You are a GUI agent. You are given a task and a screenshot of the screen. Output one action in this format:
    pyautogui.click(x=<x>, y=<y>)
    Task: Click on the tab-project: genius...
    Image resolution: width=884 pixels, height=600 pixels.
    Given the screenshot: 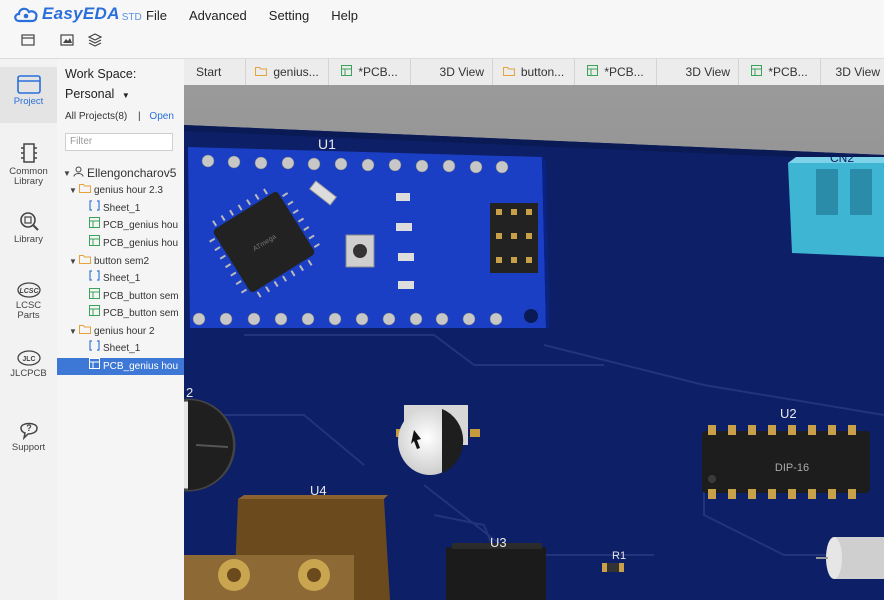 What is the action you would take?
    pyautogui.click(x=287, y=72)
    